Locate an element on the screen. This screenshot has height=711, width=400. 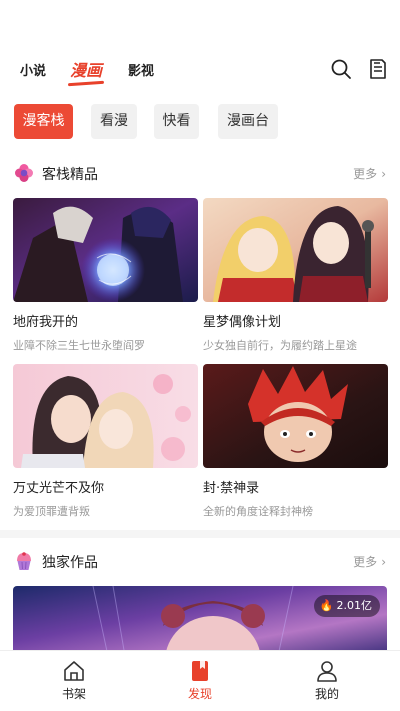
chip-kuaikan: 快看 is located at coordinates (176, 121).